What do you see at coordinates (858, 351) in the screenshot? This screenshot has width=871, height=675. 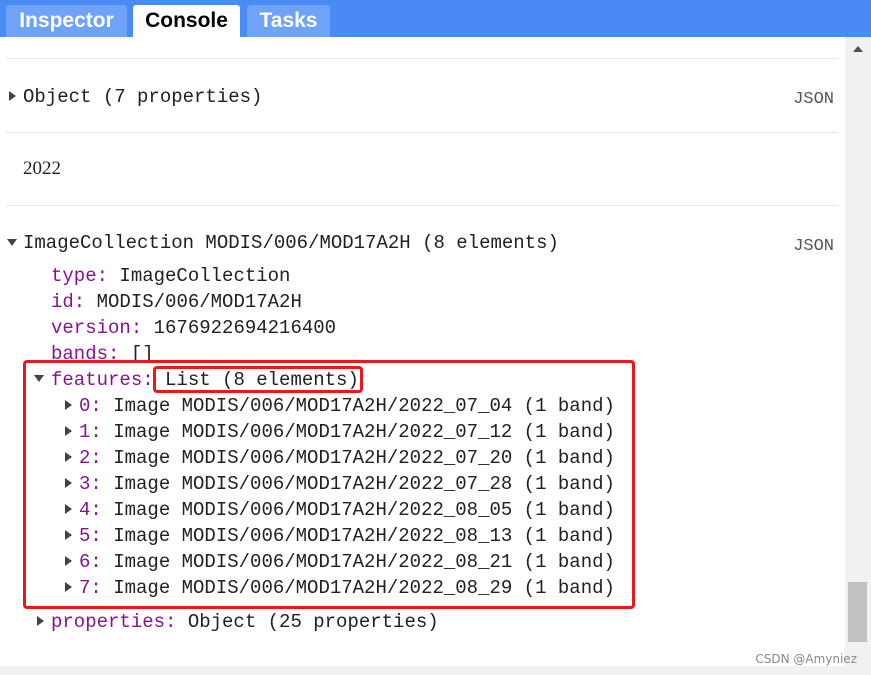 I see `scrollbar` at bounding box center [858, 351].